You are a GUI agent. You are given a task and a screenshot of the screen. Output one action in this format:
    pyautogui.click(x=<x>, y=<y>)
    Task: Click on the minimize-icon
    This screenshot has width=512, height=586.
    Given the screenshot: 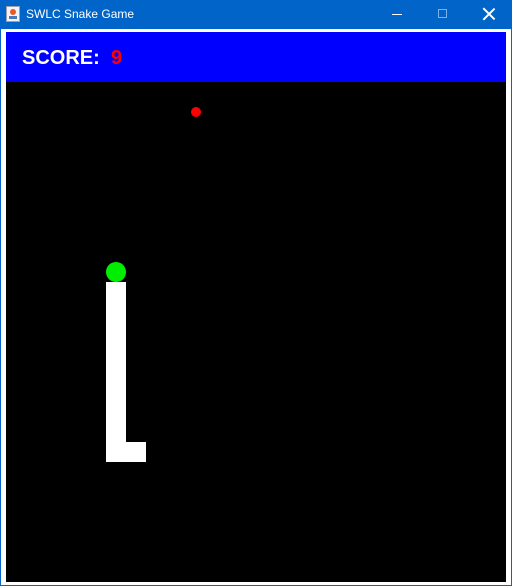 What is the action you would take?
    pyautogui.click(x=397, y=14)
    